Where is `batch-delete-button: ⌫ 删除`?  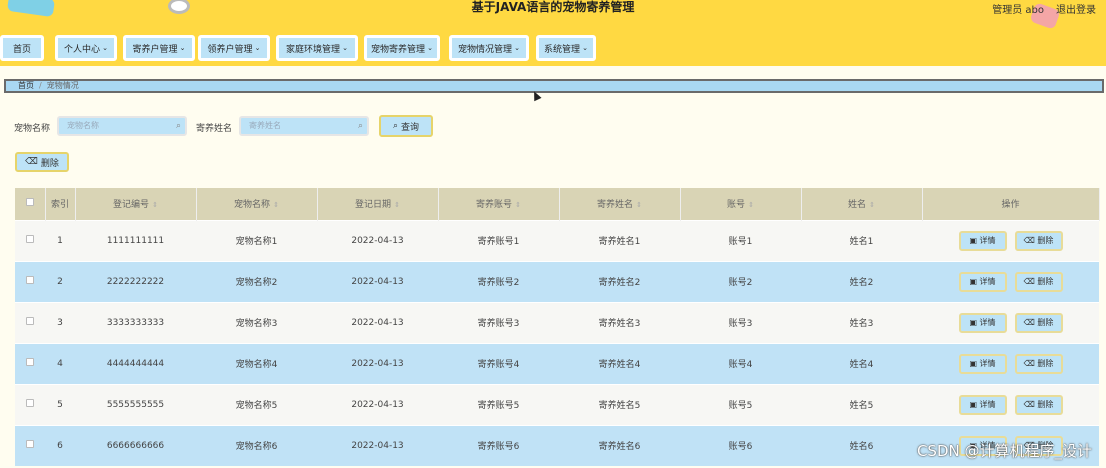 batch-delete-button: ⌫ 删除 is located at coordinates (42, 162).